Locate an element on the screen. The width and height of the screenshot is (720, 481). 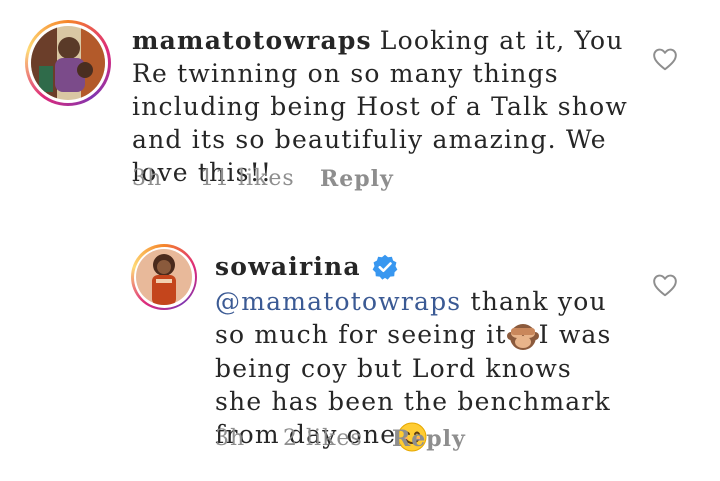
see-no-evil-monkey-icon is located at coordinates (522, 337).